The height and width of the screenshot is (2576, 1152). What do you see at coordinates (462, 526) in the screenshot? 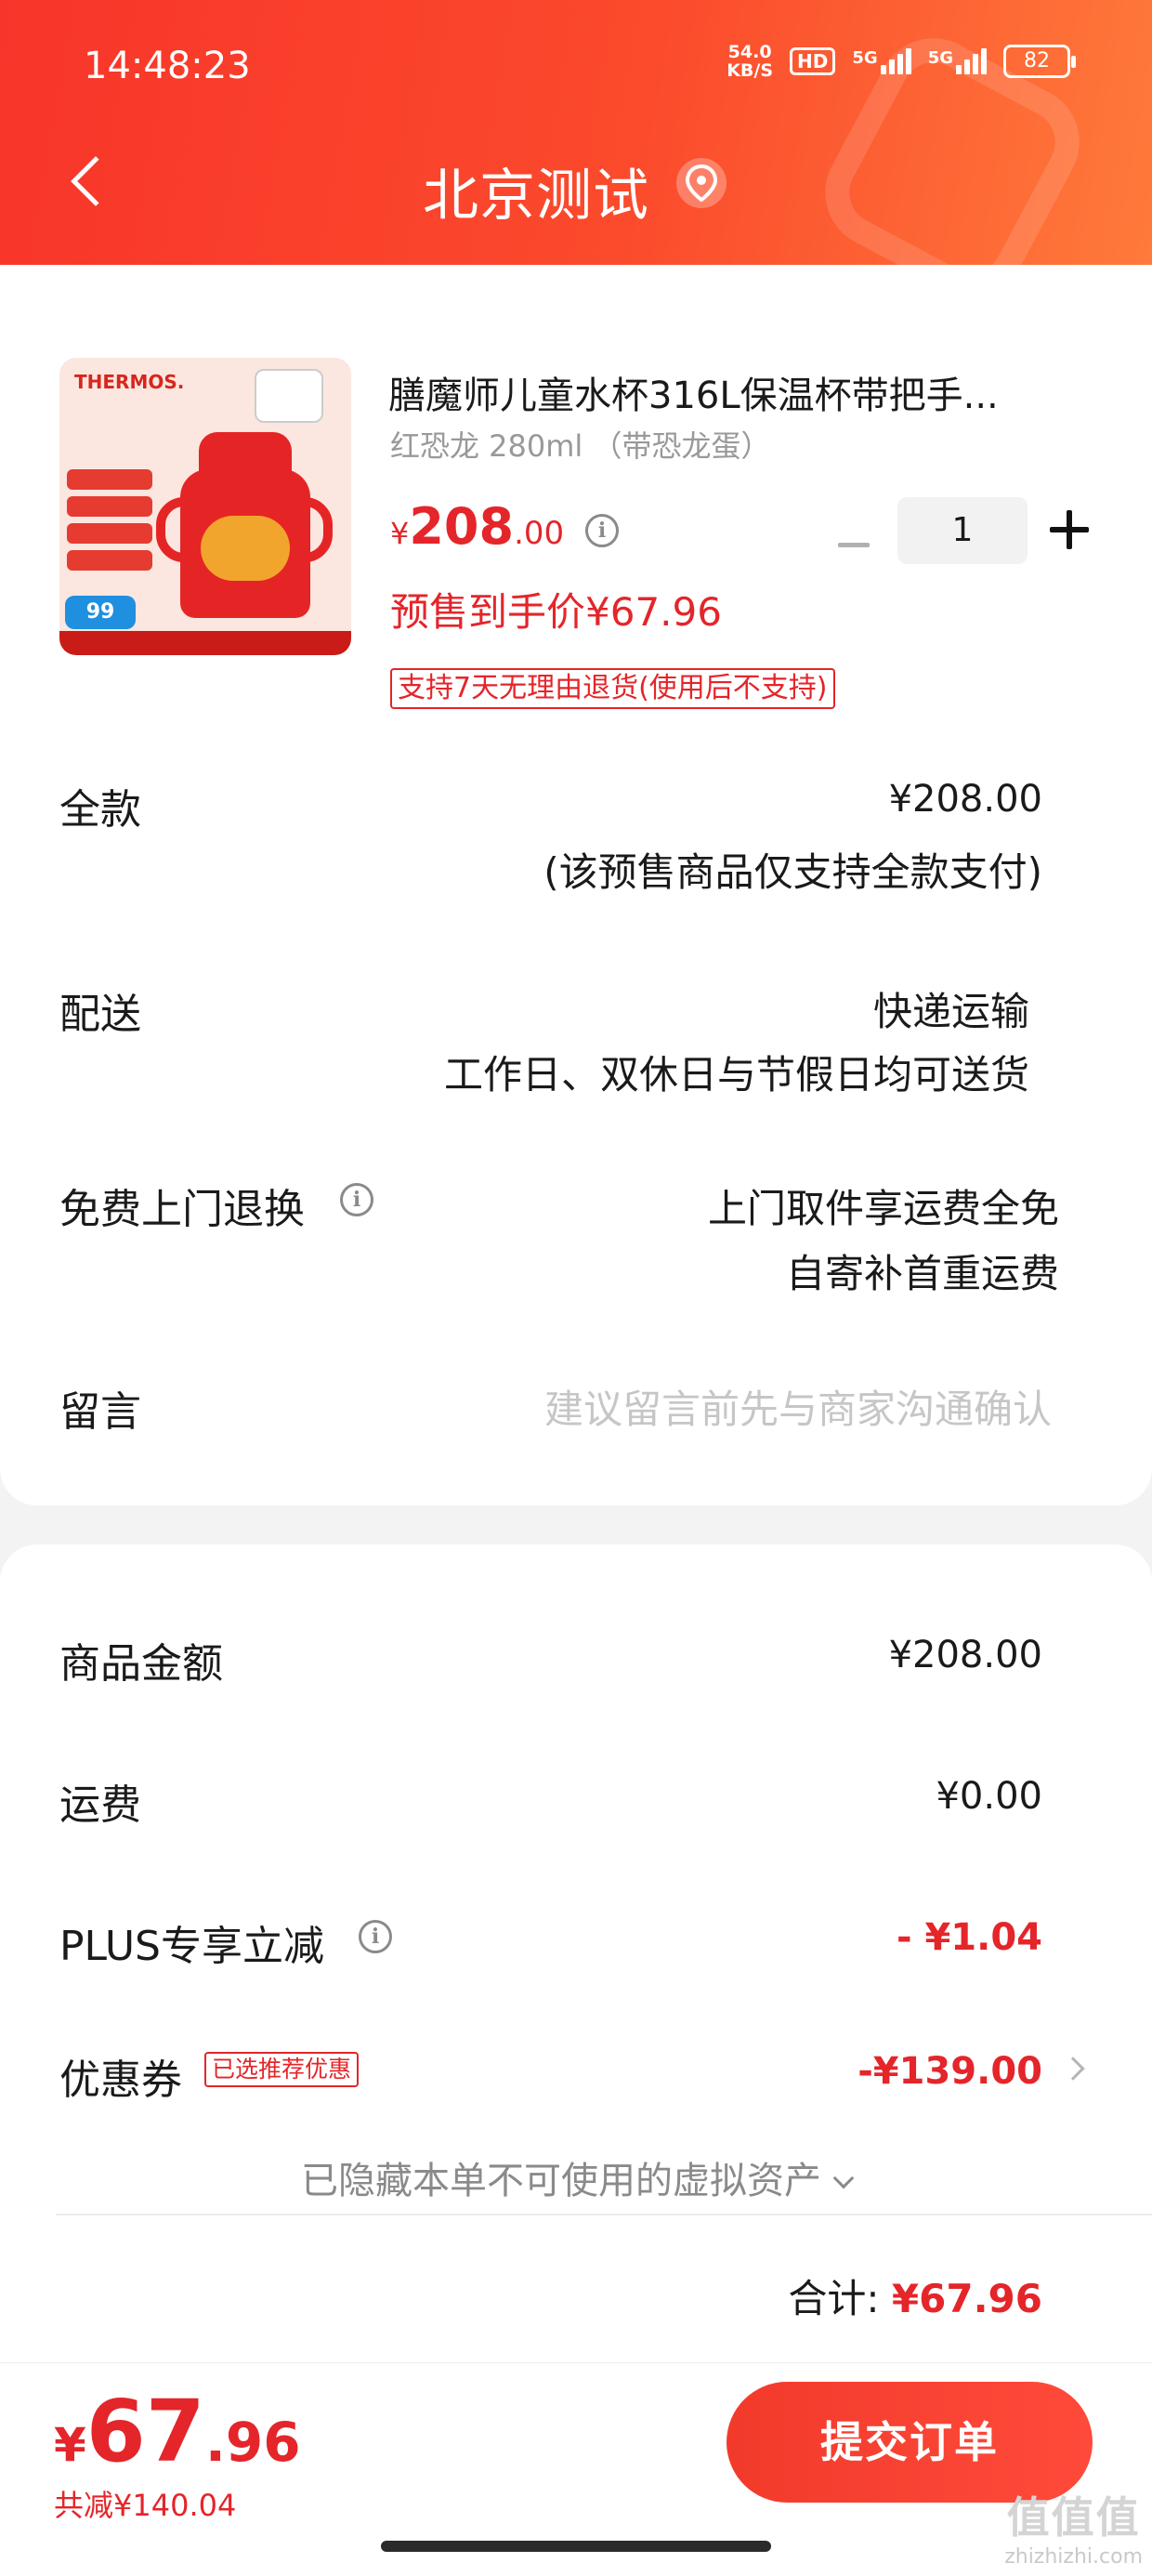
I see `price-int: 208` at bounding box center [462, 526].